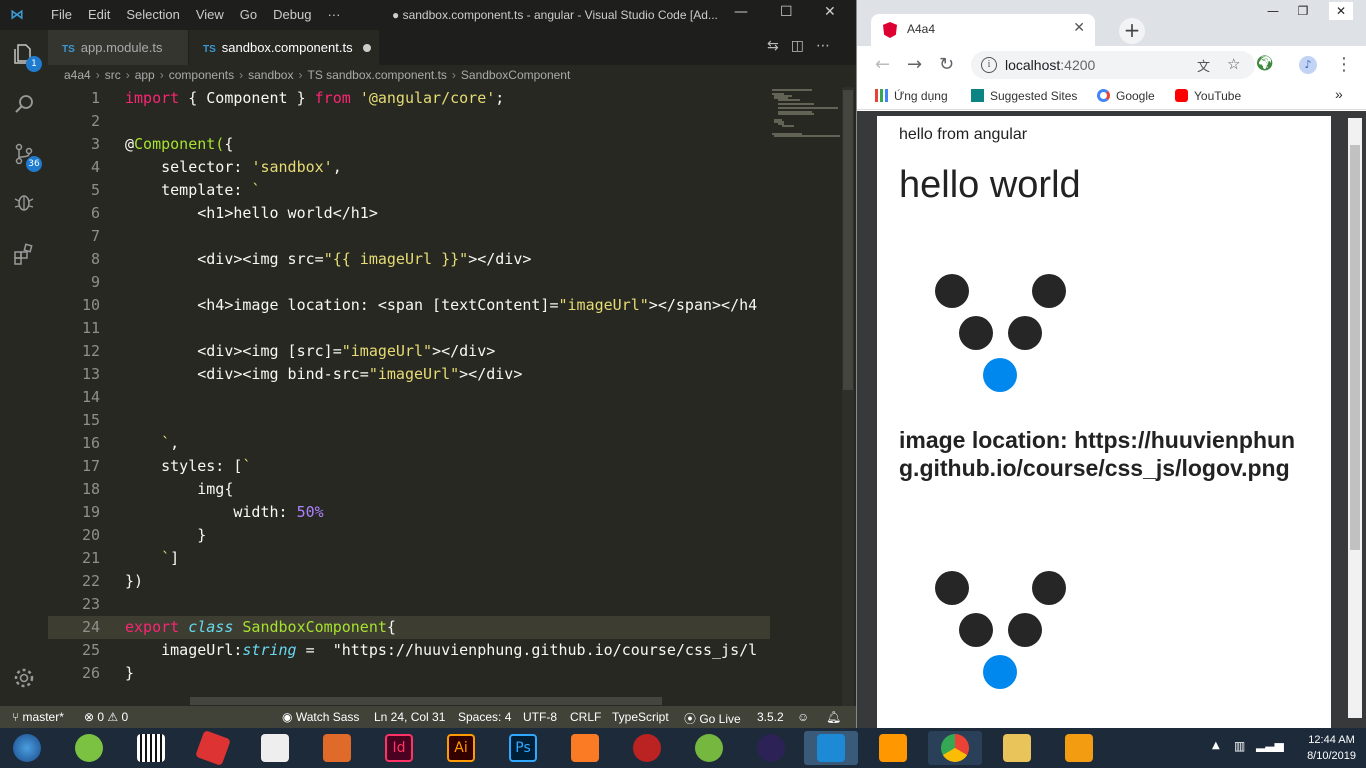  I want to click on code-line: 18 img{, so click(409, 489).